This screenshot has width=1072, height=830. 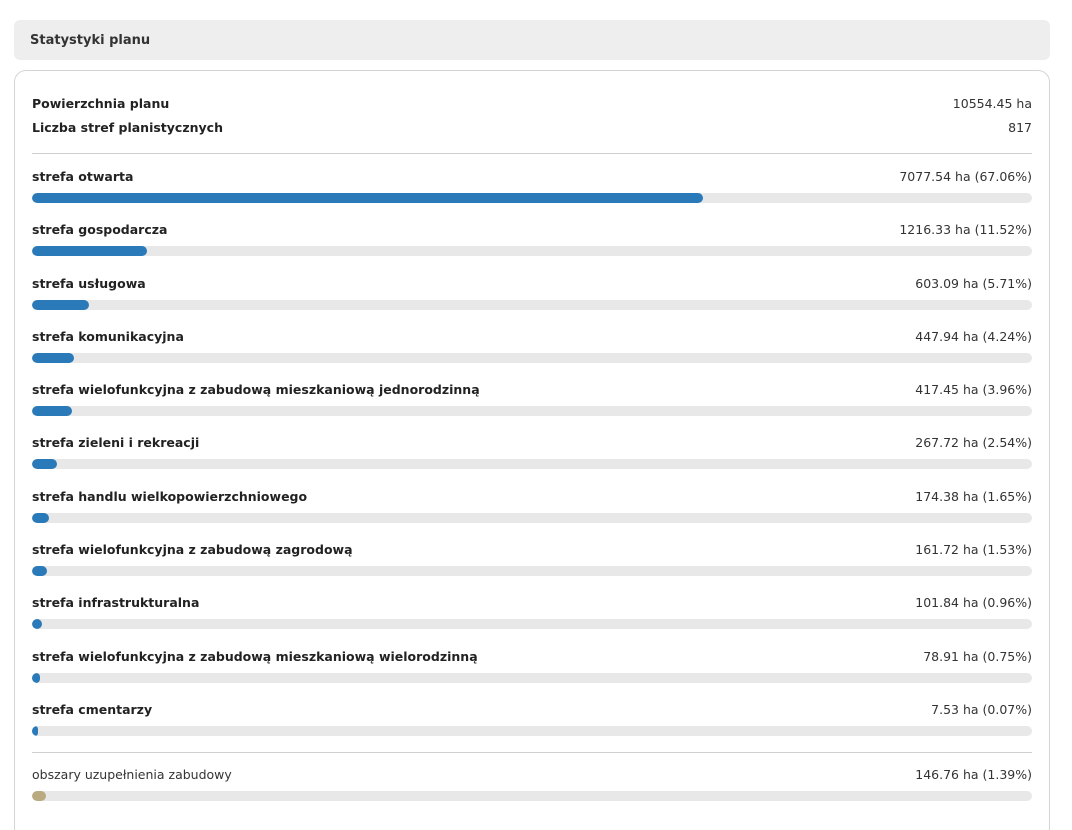 I want to click on summary-row-zone-count: Liczba stref planistycznych 817, so click(x=532, y=127).